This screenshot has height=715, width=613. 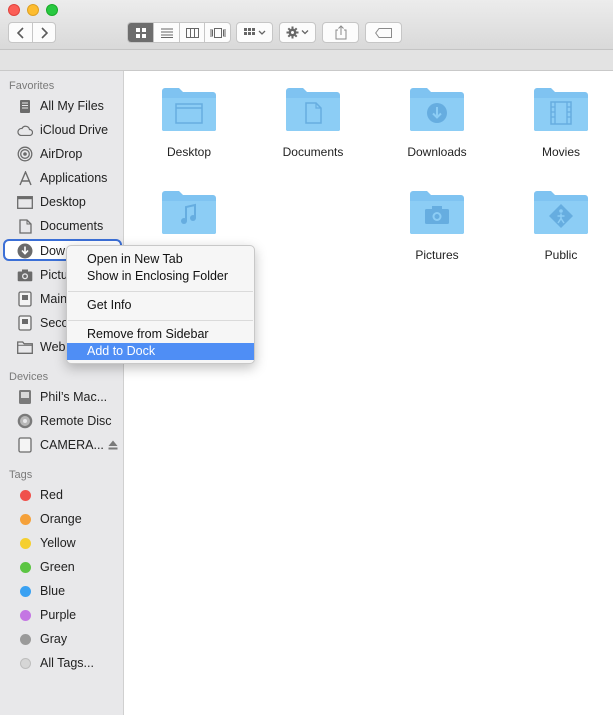 What do you see at coordinates (189, 212) in the screenshot?
I see `folder-music-icon` at bounding box center [189, 212].